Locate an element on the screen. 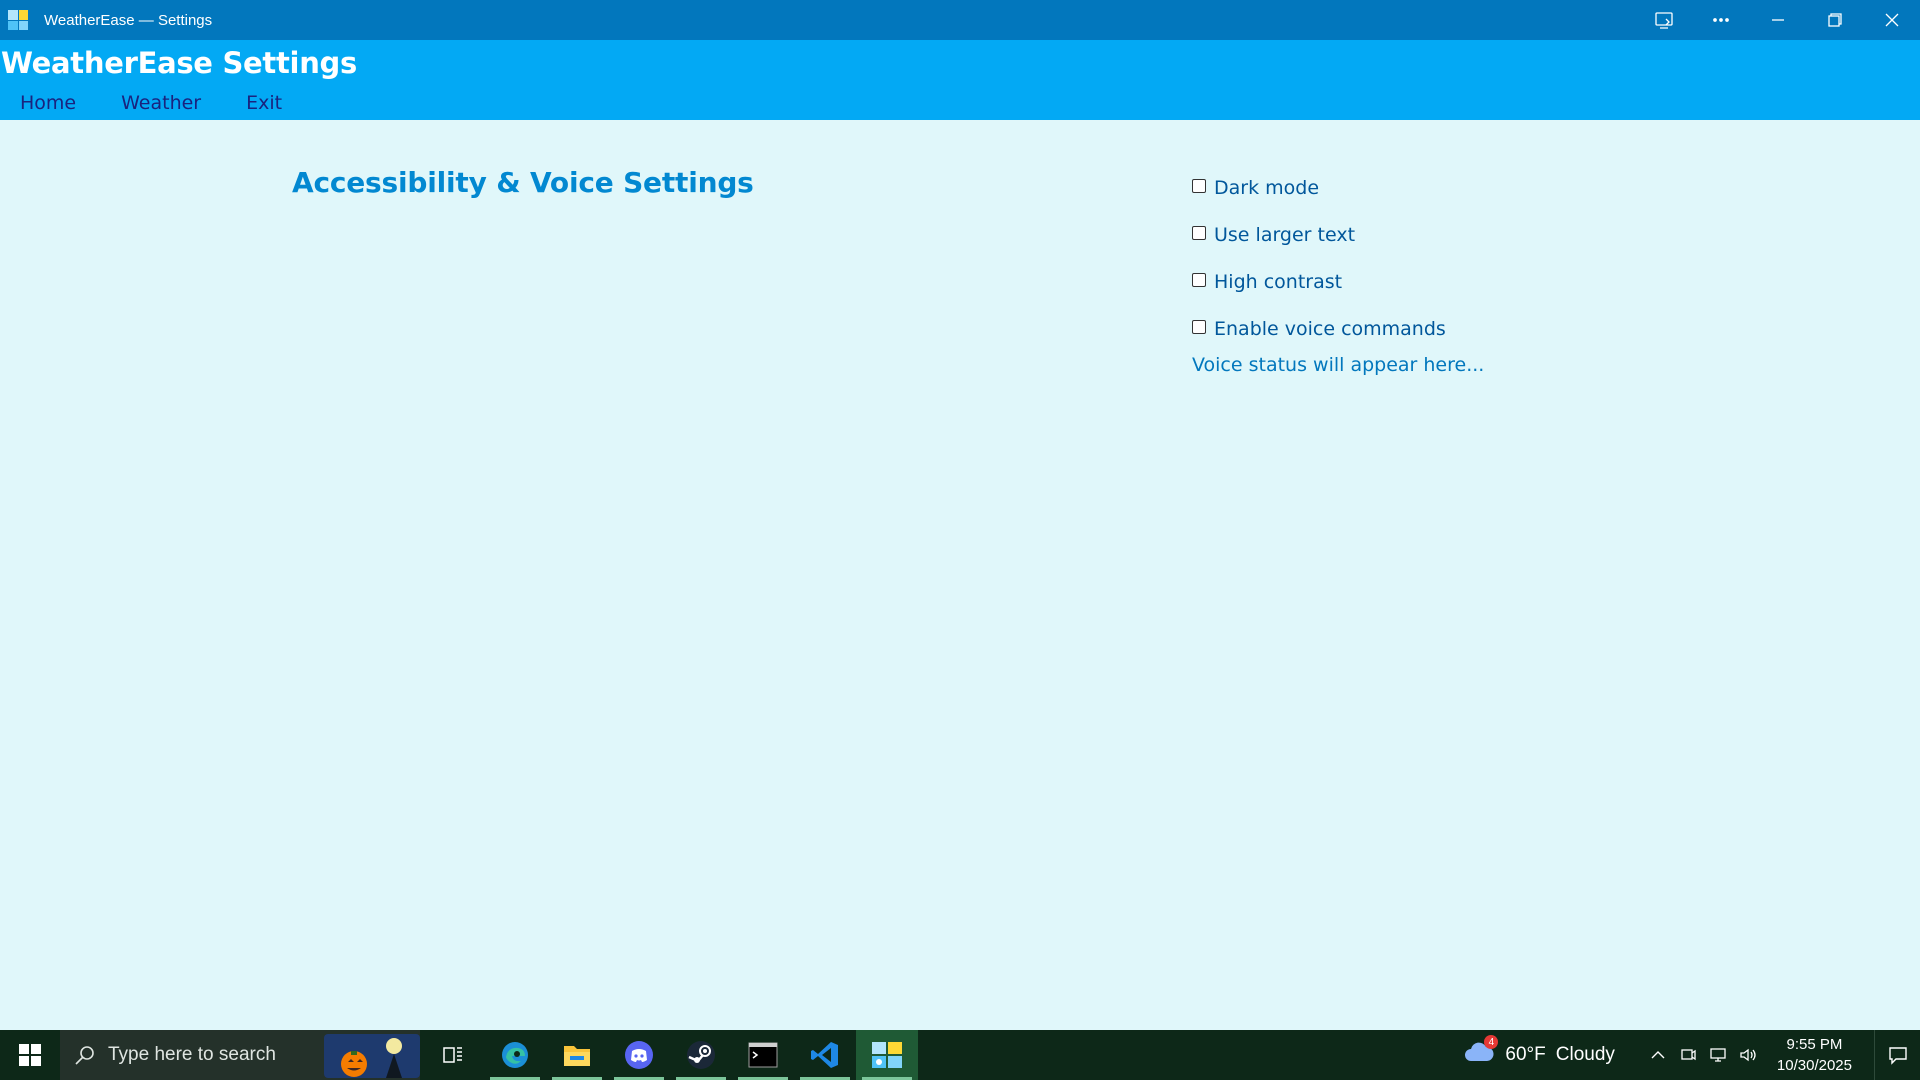  meet-now-icon is located at coordinates (1688, 1055).